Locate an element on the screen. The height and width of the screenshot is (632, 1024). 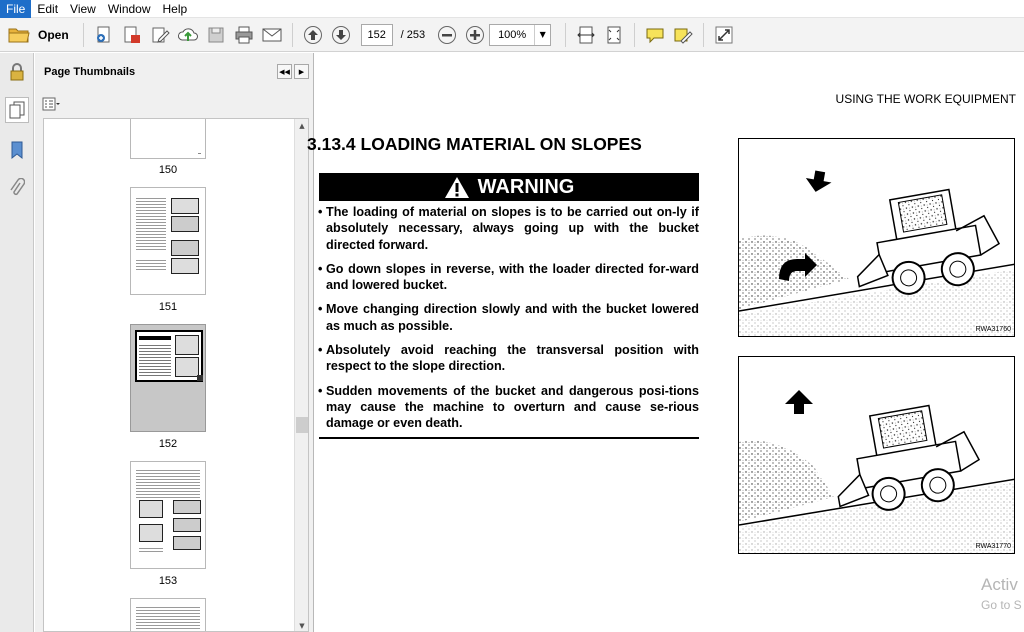
zoom-in-button is located at coordinates (475, 35).